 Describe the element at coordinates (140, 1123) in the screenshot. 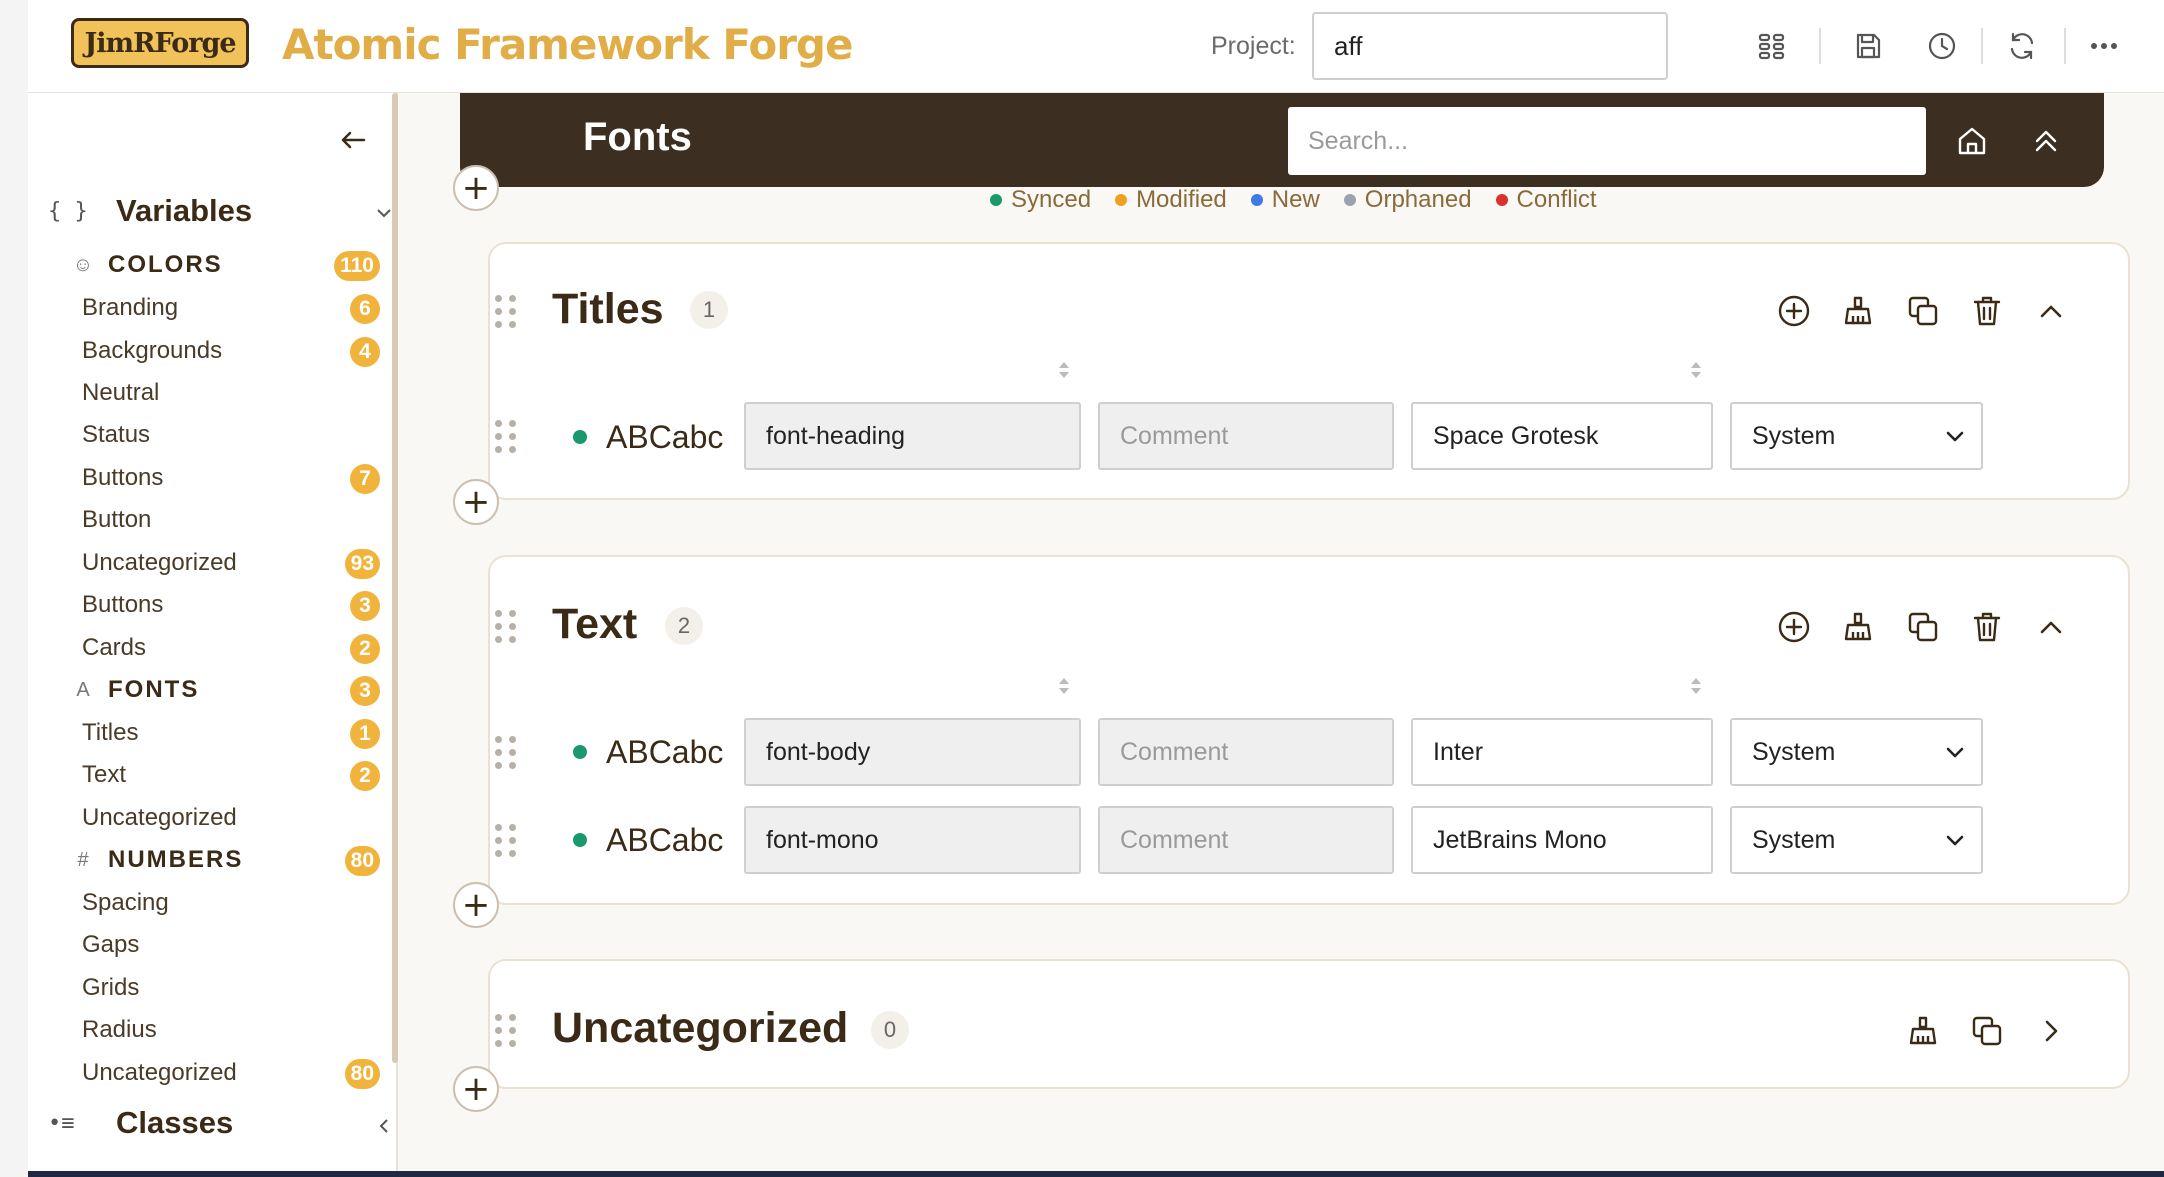

I see `classes-section-header: •≡ Classes` at that location.